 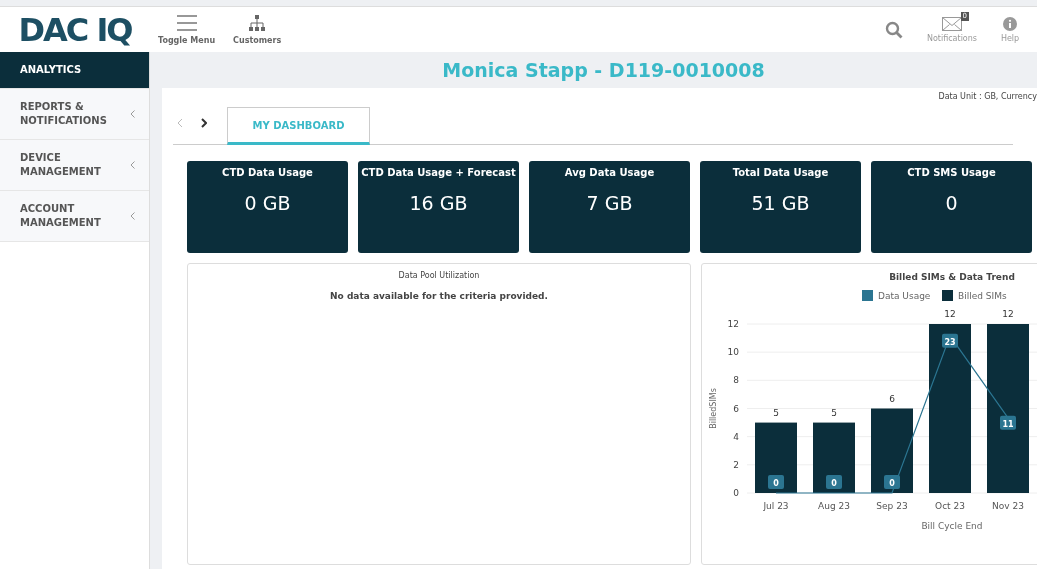 I want to click on kpi-value: 51 GB, so click(x=780, y=203).